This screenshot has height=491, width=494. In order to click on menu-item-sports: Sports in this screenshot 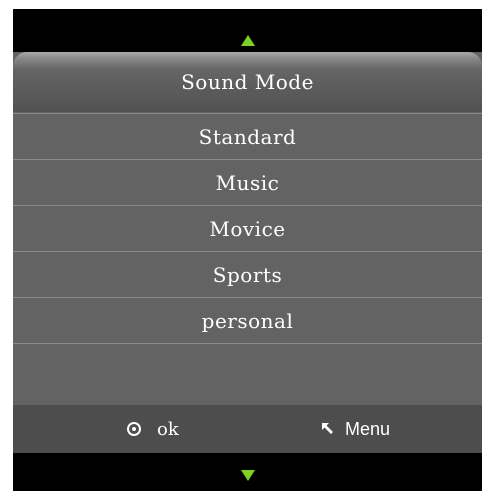, I will do `click(247, 274)`.